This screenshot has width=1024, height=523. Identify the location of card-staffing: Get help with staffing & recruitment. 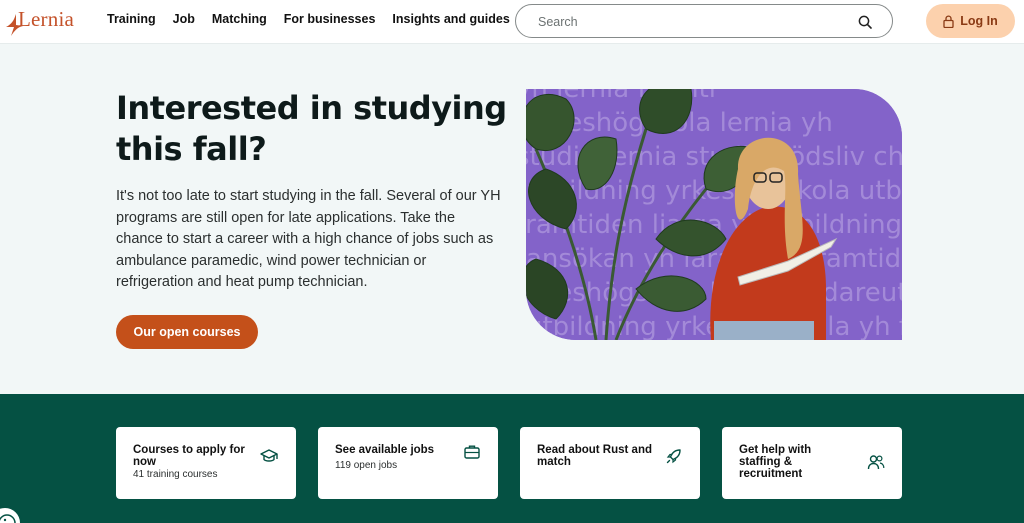
(812, 463).